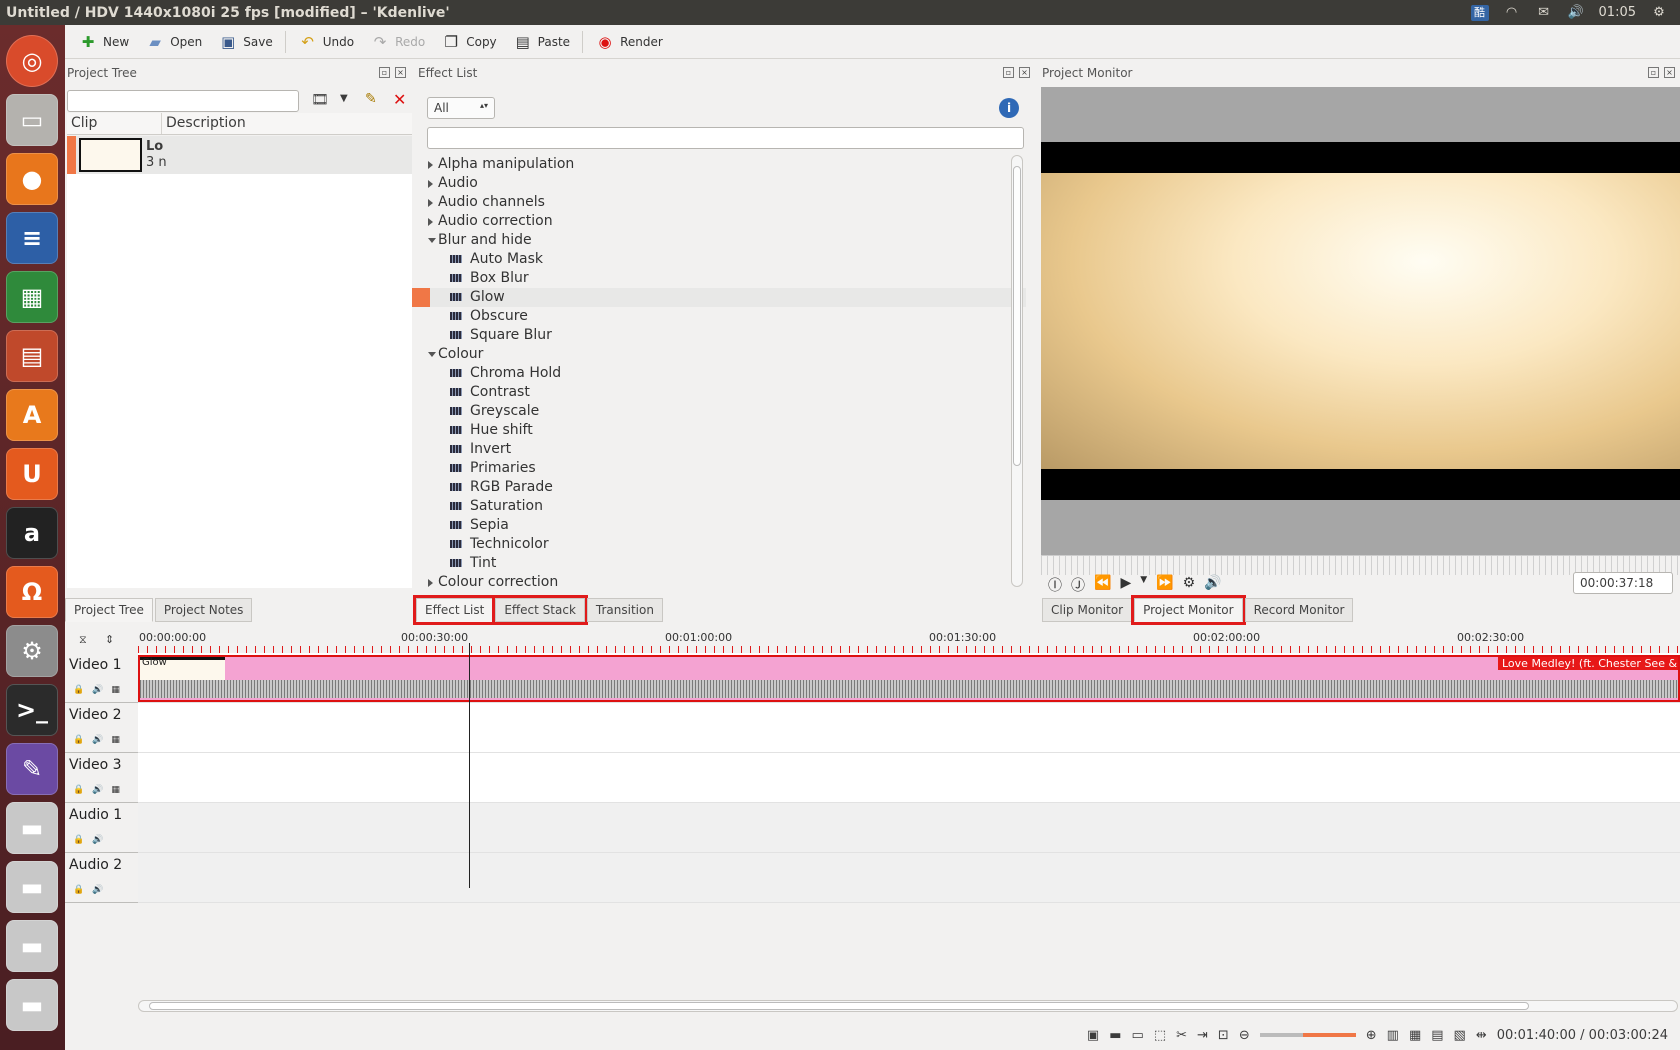  Describe the element at coordinates (726, 240) in the screenshot. I see `effect-category: Blur and hide` at that location.